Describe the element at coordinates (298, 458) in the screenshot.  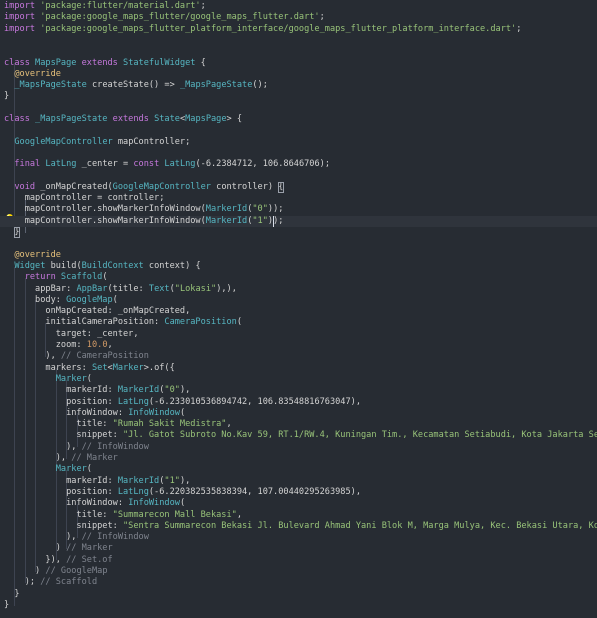
I see `code-line: ), // Marker` at that location.